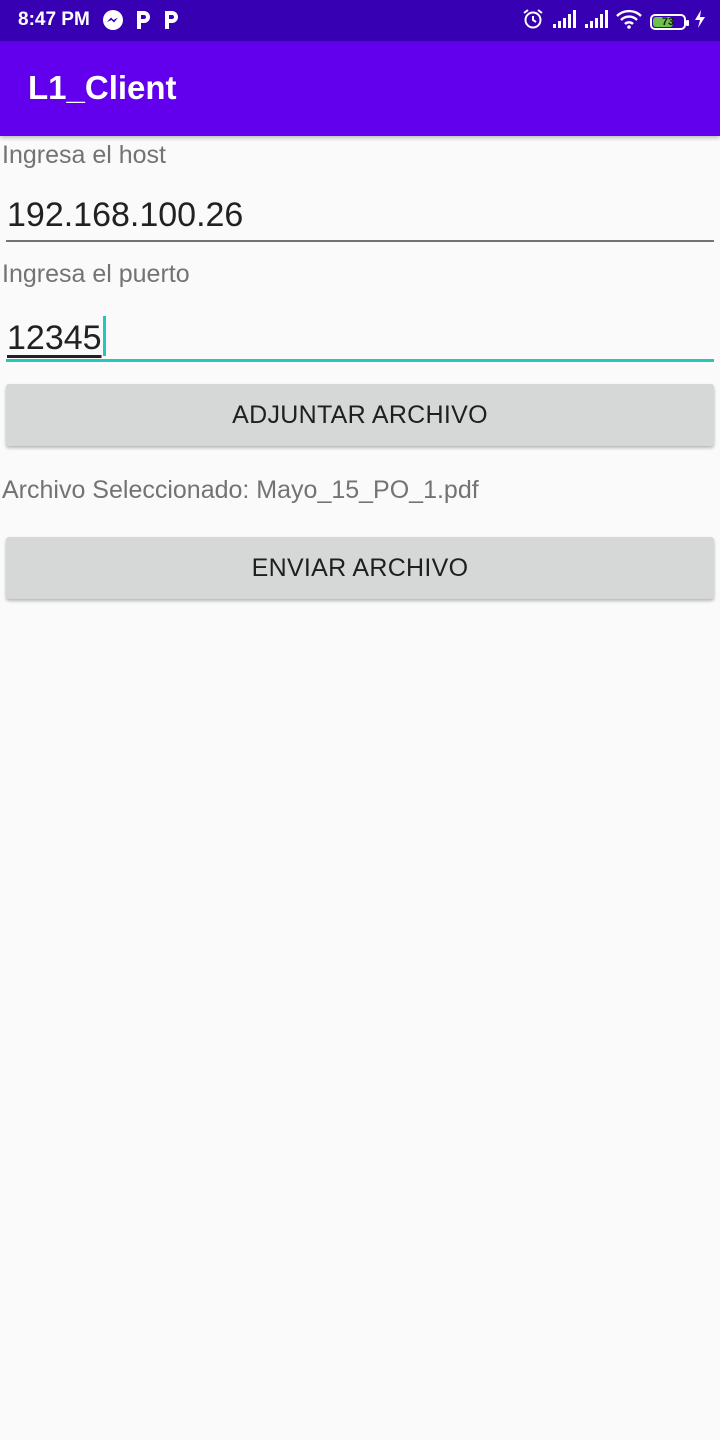 Image resolution: width=720 pixels, height=1440 pixels. What do you see at coordinates (360, 568) in the screenshot?
I see `send-file-button: ENVIAR ARCHIVO` at bounding box center [360, 568].